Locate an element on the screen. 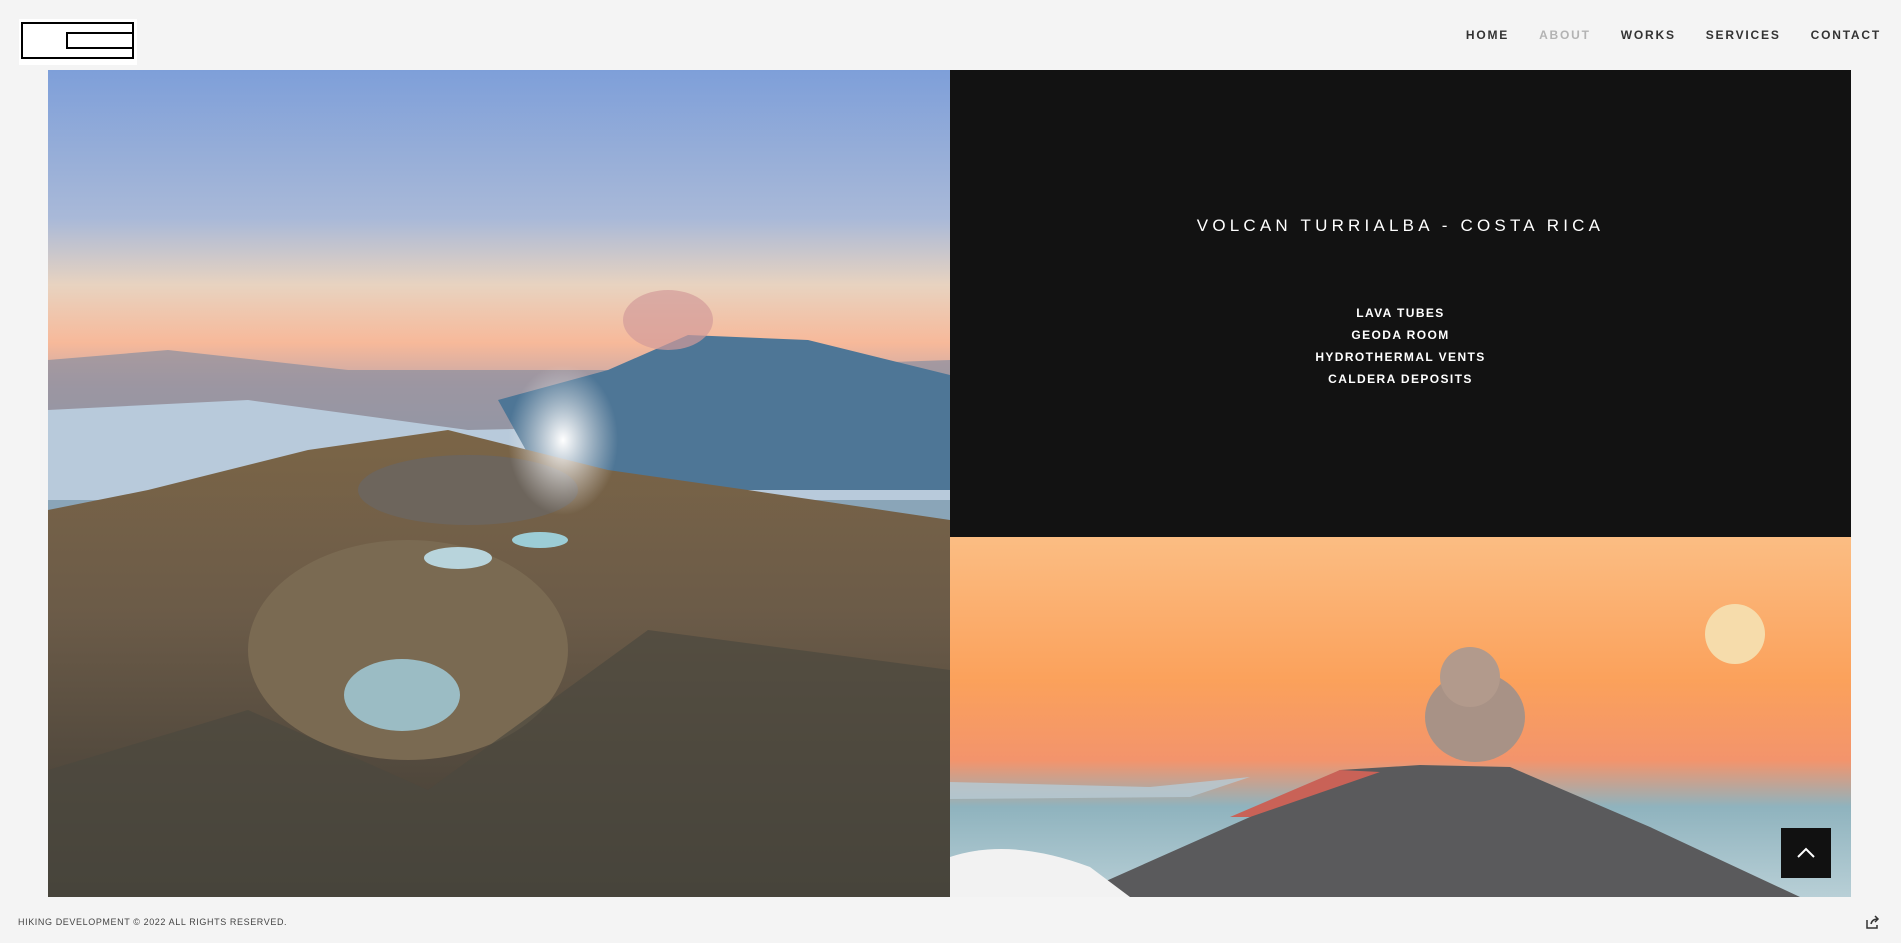  nav-contact: CONTACT is located at coordinates (1846, 35).